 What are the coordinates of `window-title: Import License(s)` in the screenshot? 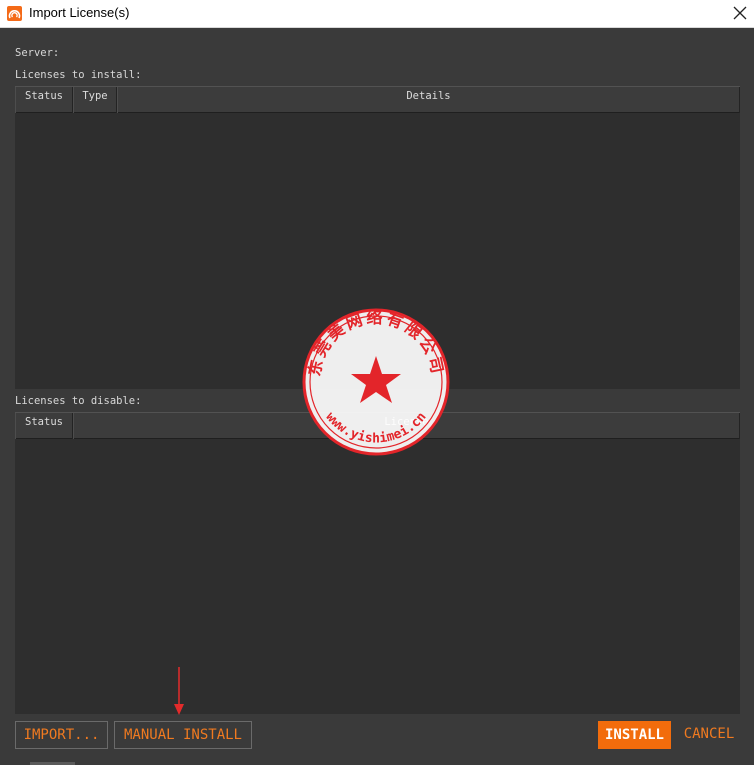 It's located at (79, 12).